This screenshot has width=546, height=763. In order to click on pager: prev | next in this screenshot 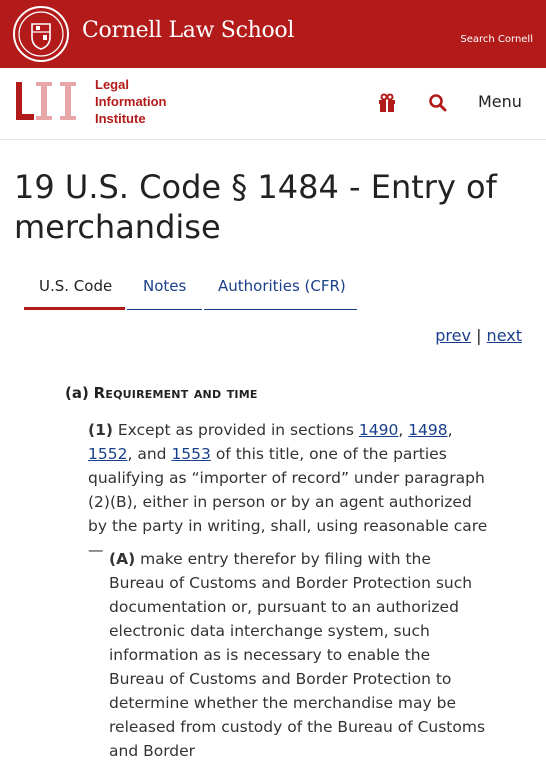, I will do `click(478, 335)`.